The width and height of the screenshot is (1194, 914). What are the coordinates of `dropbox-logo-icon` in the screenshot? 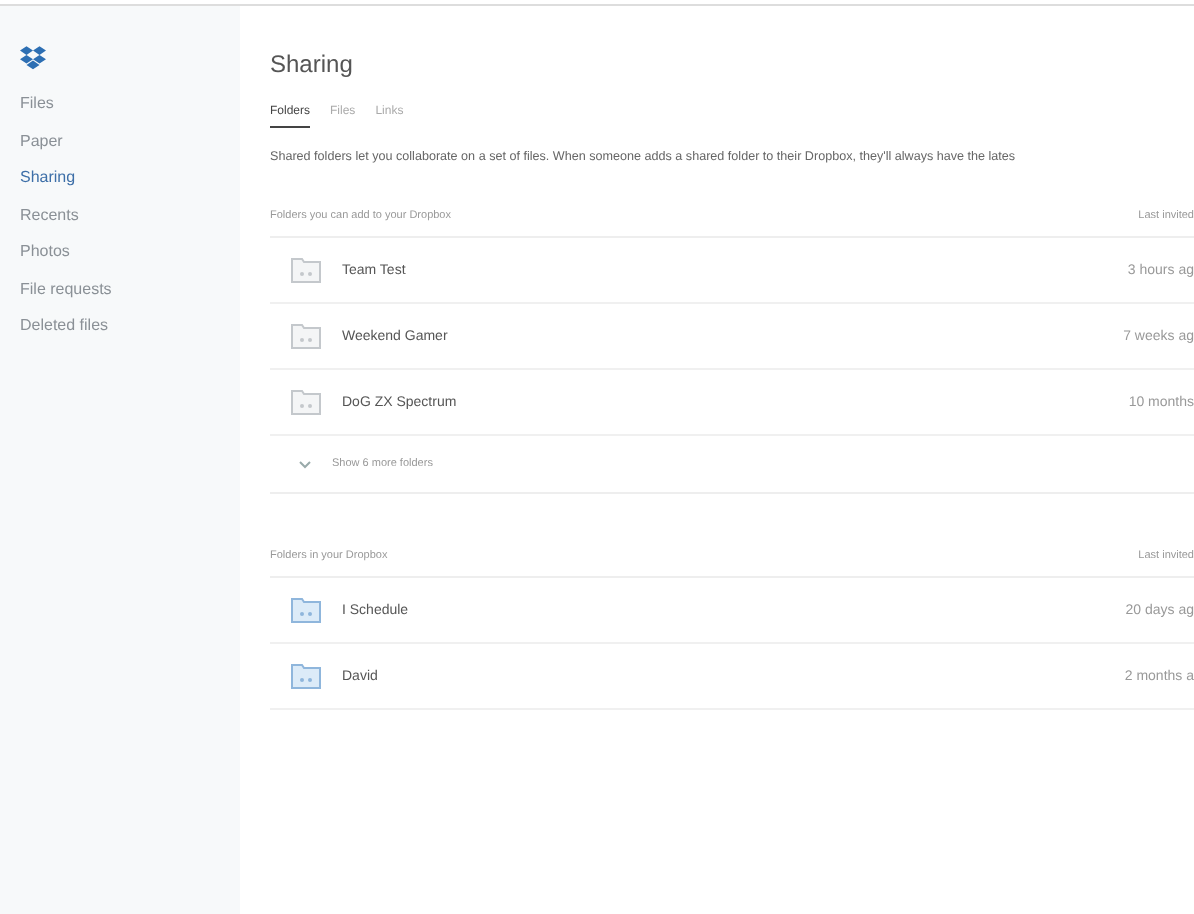 It's located at (33, 58).